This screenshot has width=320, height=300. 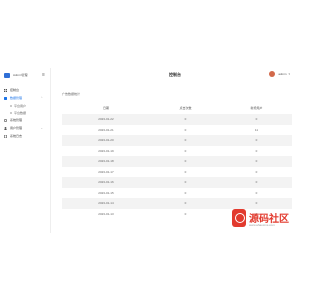 What do you see at coordinates (5, 90) in the screenshot?
I see `dashboard-icon` at bounding box center [5, 90].